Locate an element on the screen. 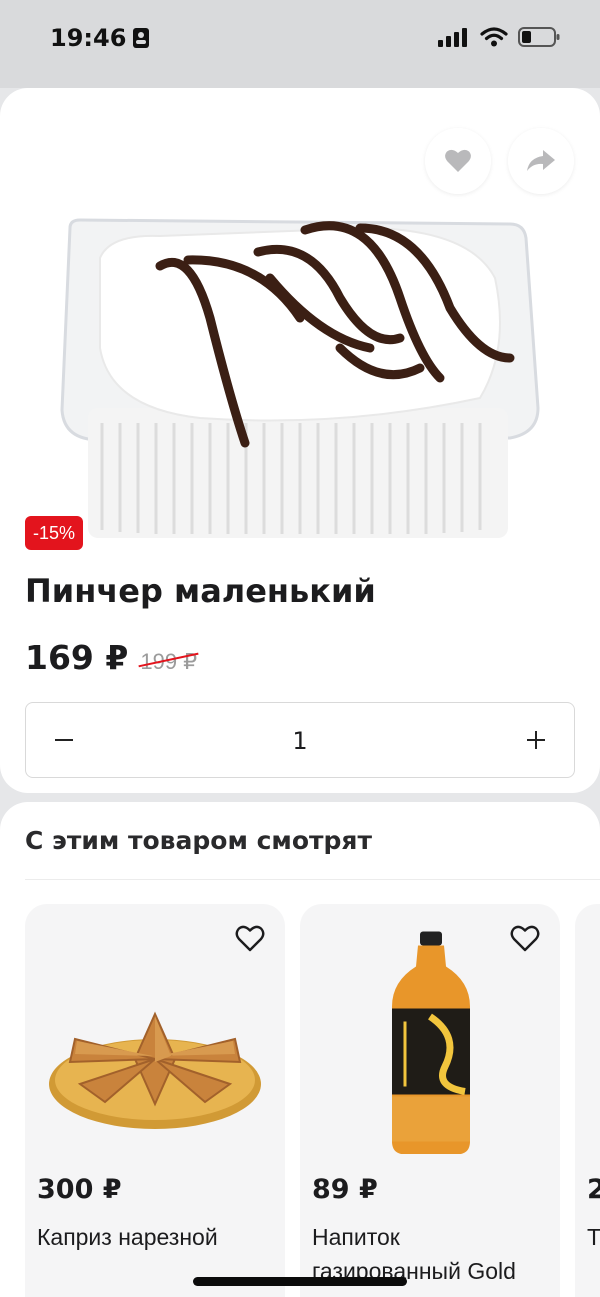 The width and height of the screenshot is (600, 1297). status-bar: 19:46 is located at coordinates (300, 44).